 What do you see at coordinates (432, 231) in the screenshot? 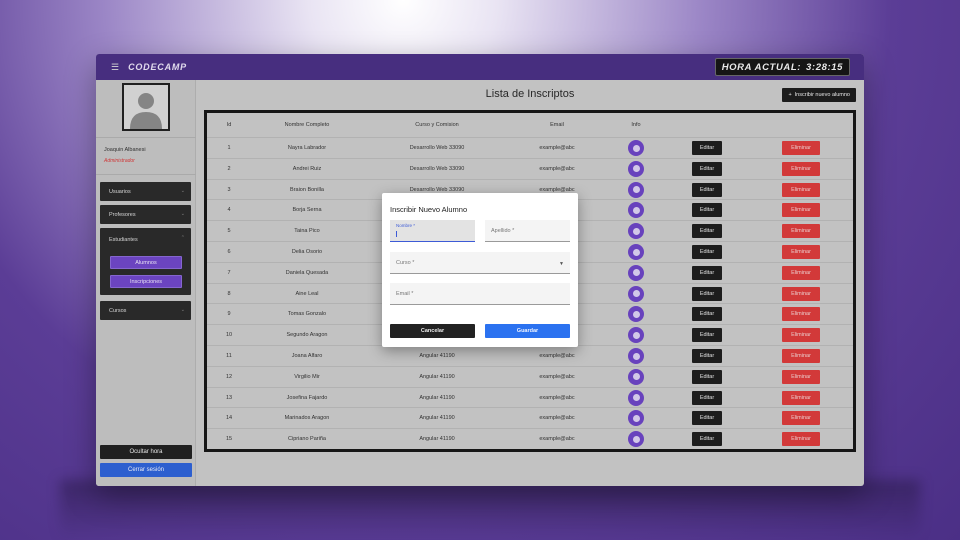
I see `first-name-field: Nombre *` at bounding box center [432, 231].